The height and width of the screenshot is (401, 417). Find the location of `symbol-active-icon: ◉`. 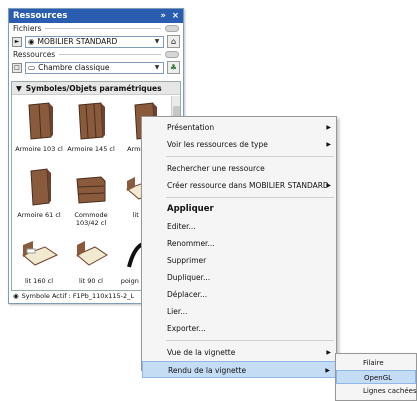

symbol-active-icon: ◉ is located at coordinates (16, 295).